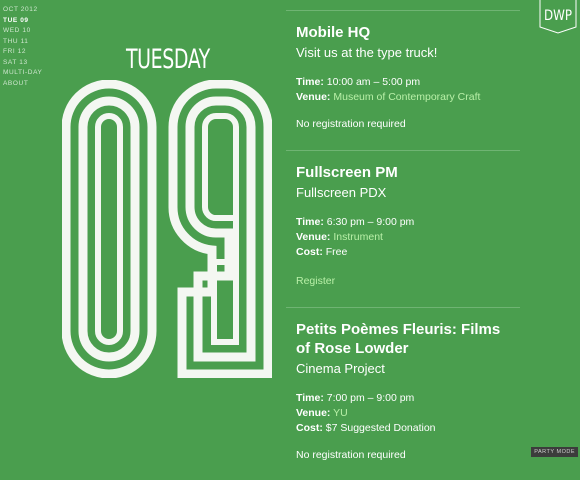 The image size is (580, 480). What do you see at coordinates (33, 21) in the screenshot?
I see `nav-item-tue-09: TUE 09` at bounding box center [33, 21].